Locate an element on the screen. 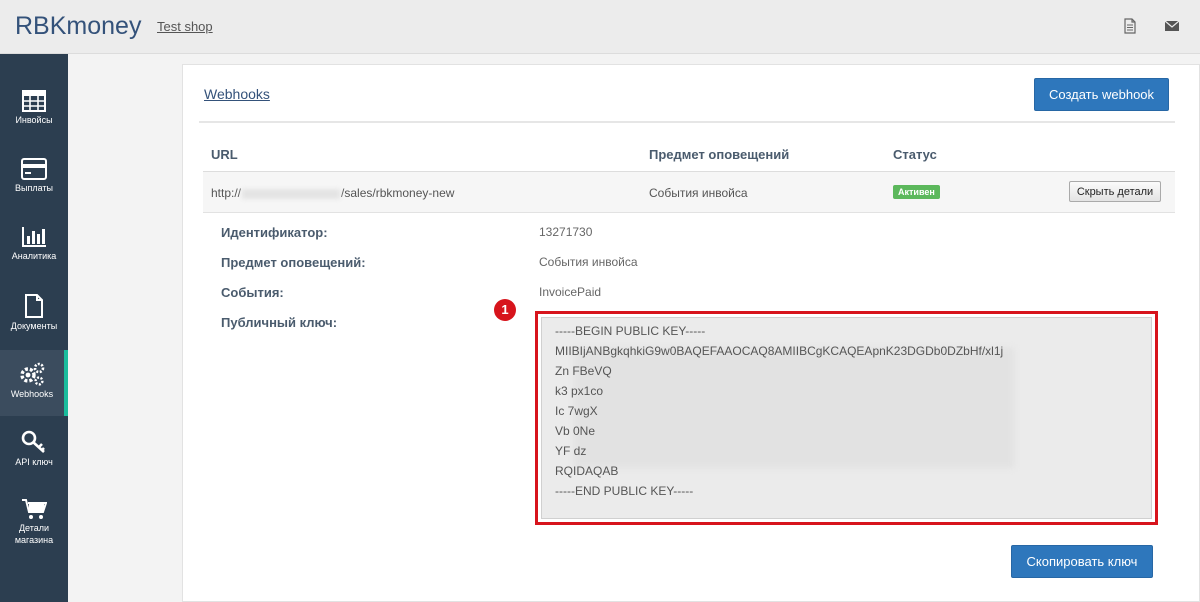 This screenshot has height=602, width=1200. credit-card-icon is located at coordinates (34, 169).